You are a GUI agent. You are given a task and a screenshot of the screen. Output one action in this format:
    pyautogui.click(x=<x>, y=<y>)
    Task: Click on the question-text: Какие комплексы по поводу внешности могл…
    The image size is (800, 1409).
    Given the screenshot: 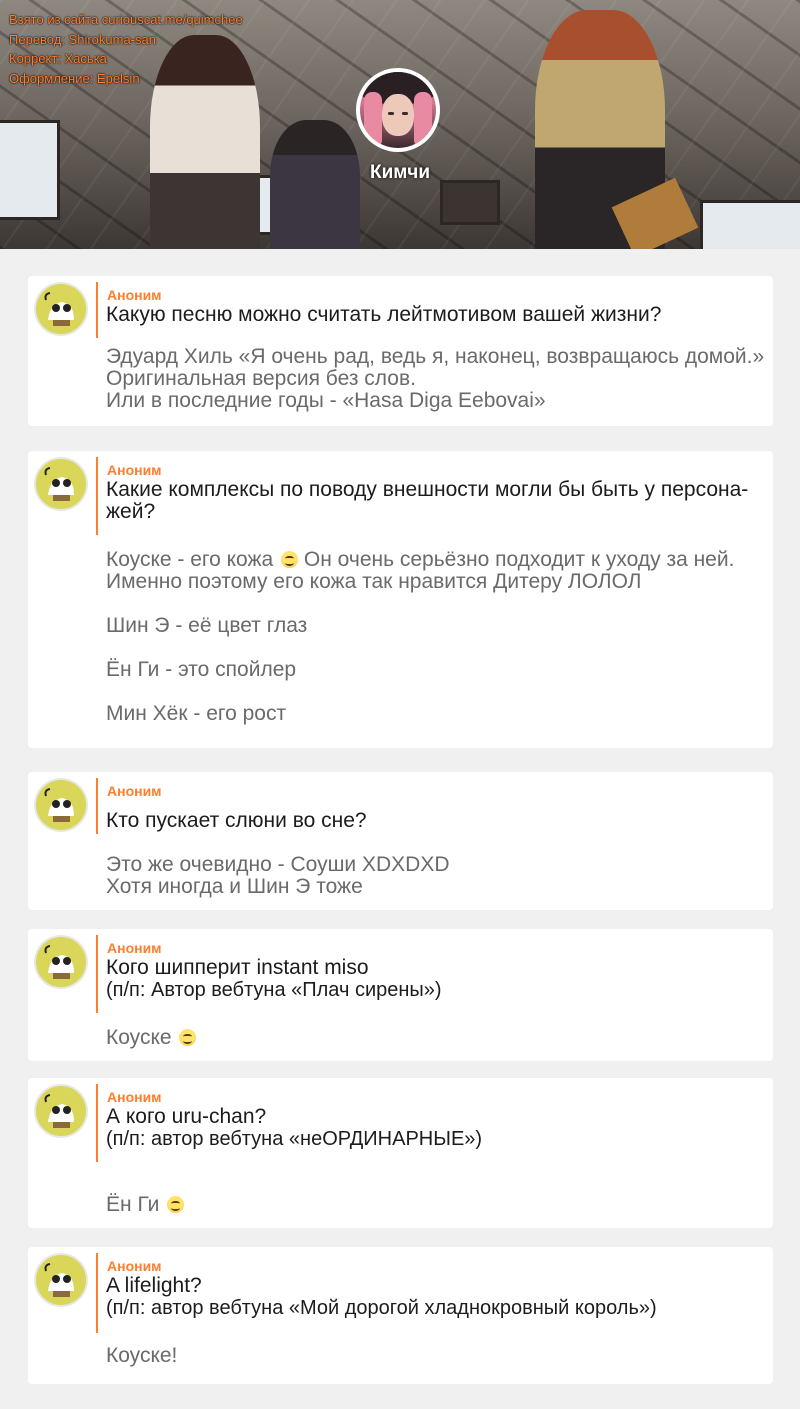 What is the action you would take?
    pyautogui.click(x=427, y=500)
    